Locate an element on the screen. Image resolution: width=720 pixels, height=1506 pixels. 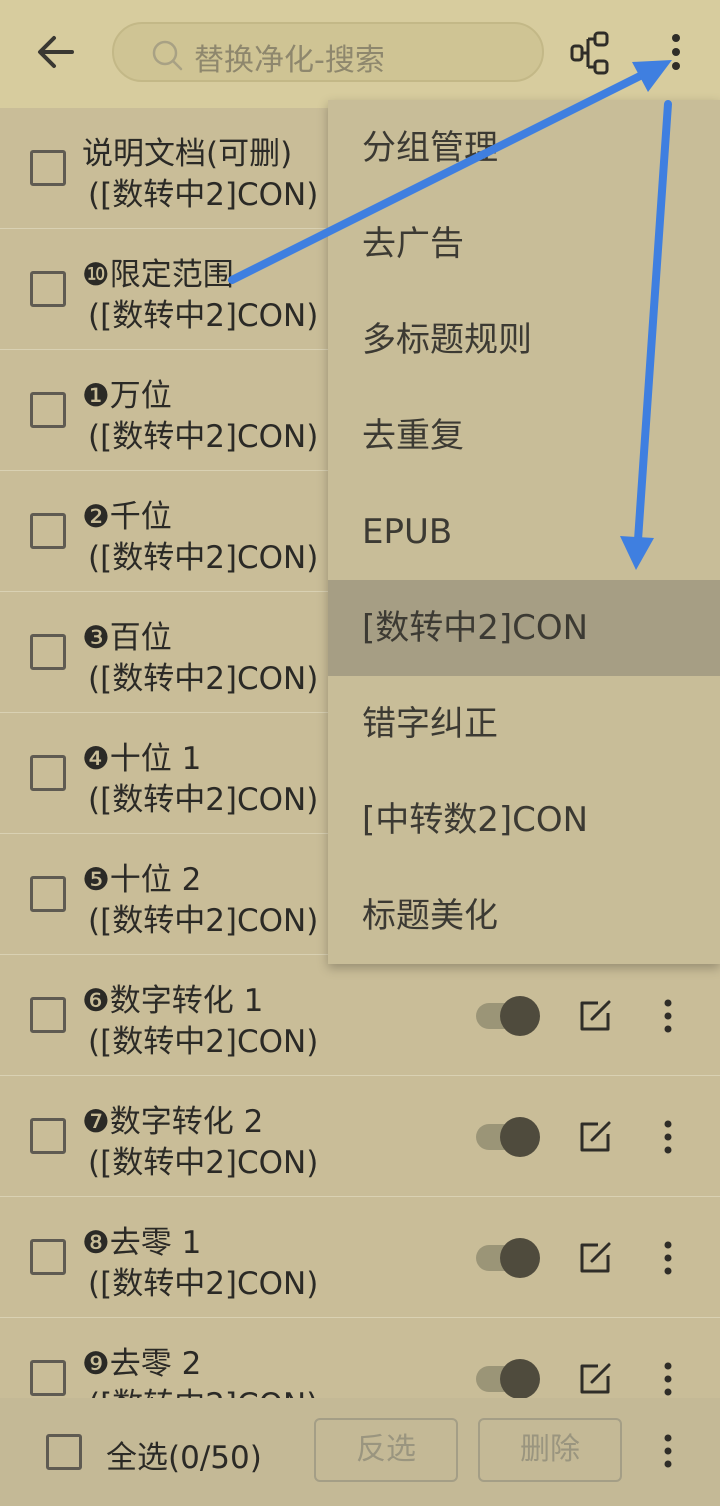
menu-item-epub: EPUB is located at coordinates (524, 532).